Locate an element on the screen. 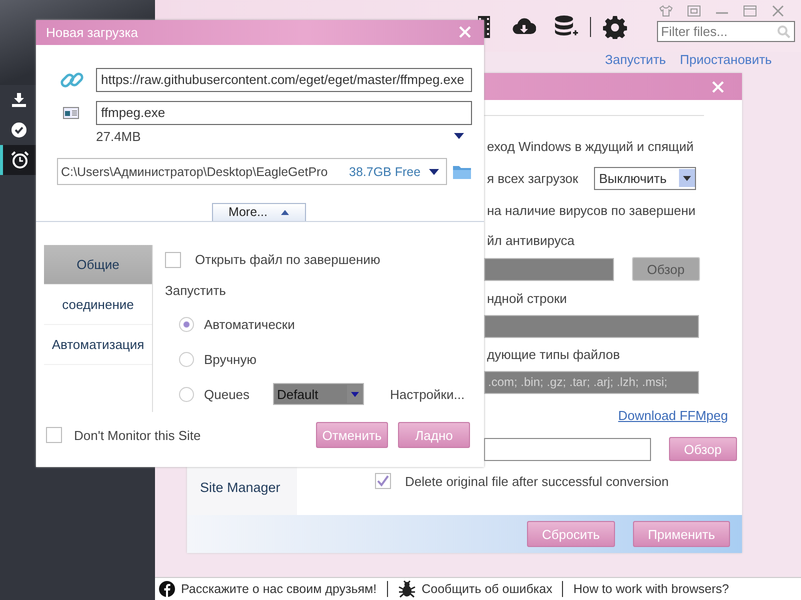 The image size is (801, 600). radio-label: Автоматически is located at coordinates (249, 324).